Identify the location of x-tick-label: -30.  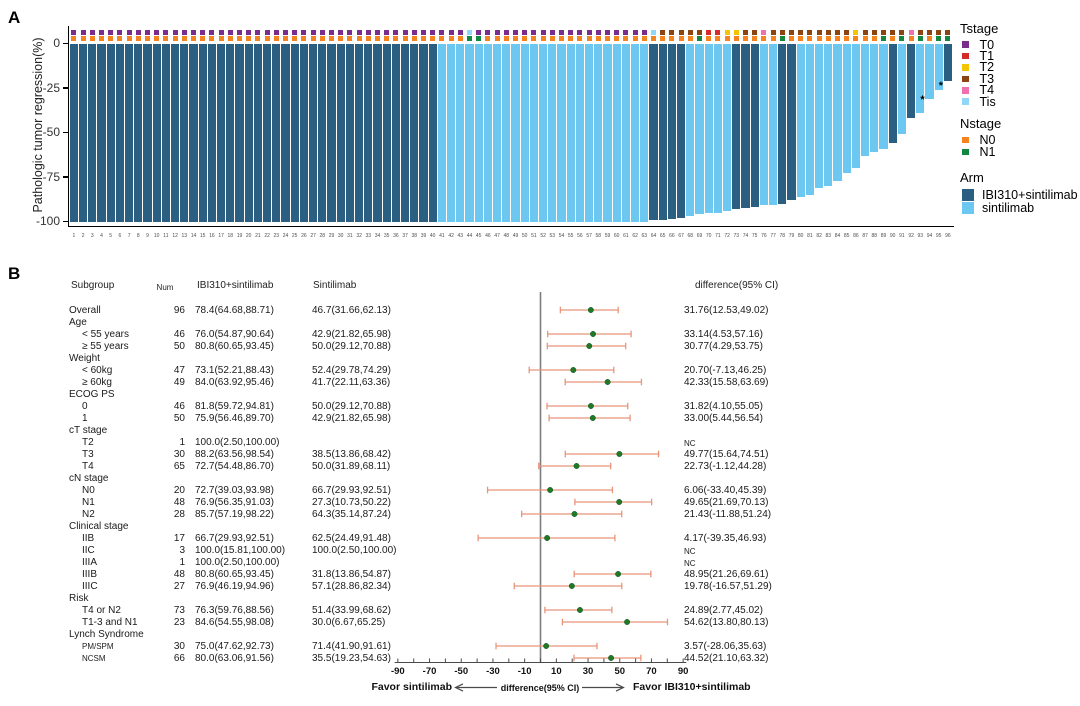
(493, 671).